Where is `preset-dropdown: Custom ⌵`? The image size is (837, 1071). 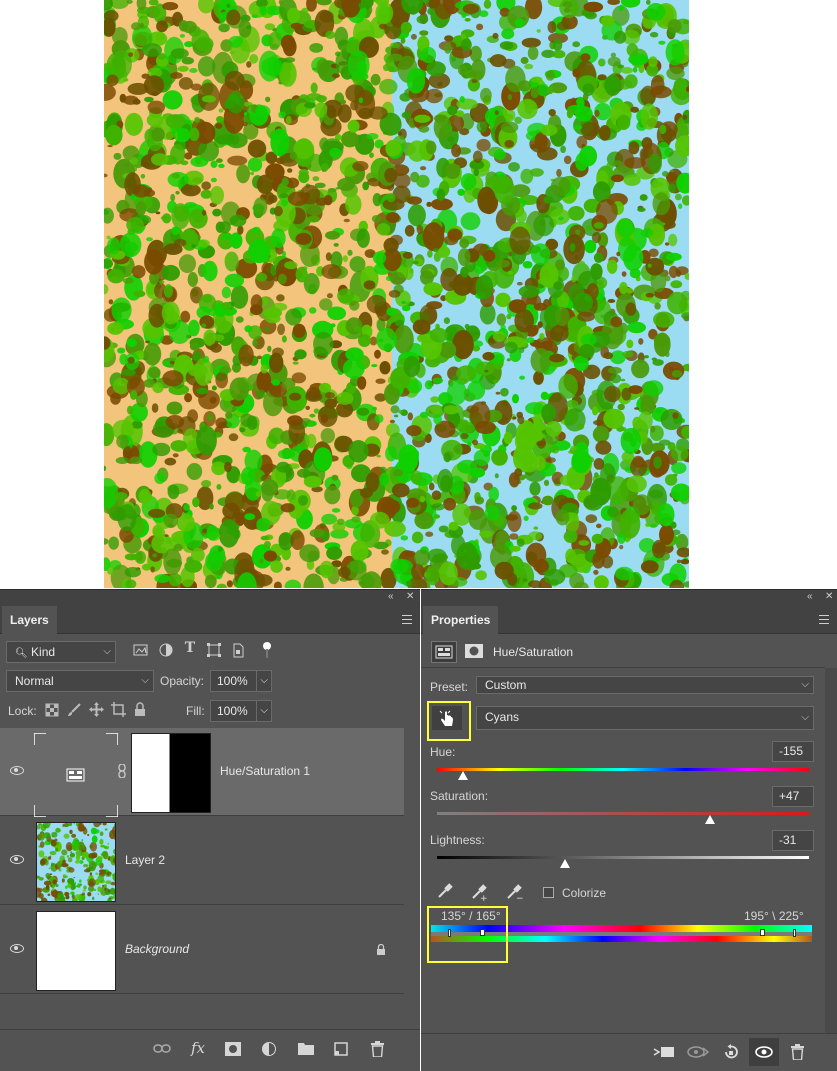
preset-dropdown: Custom ⌵ is located at coordinates (645, 685).